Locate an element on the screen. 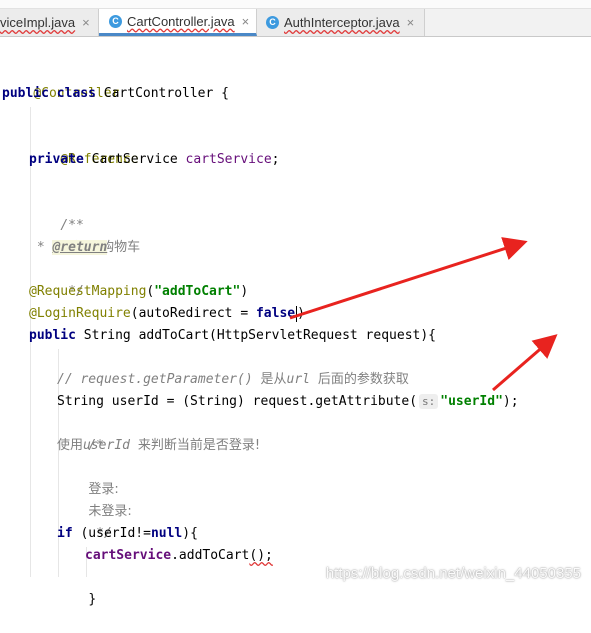 The image size is (591, 633). watermark: https://blog.csdn.net/weixin_44050355 is located at coordinates (453, 573).